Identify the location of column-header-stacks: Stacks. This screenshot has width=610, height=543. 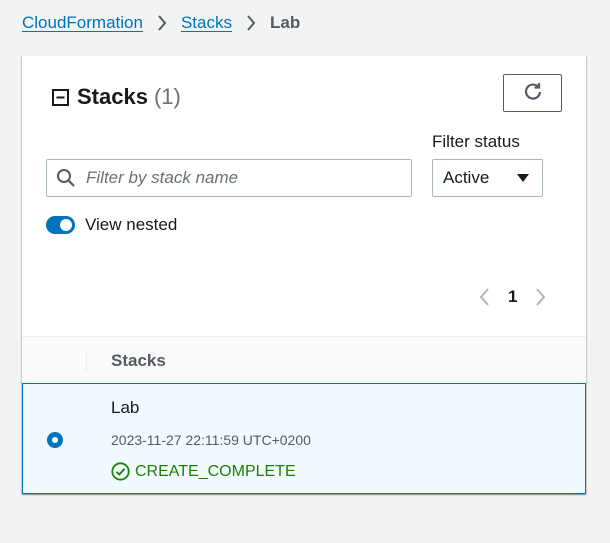
(138, 361).